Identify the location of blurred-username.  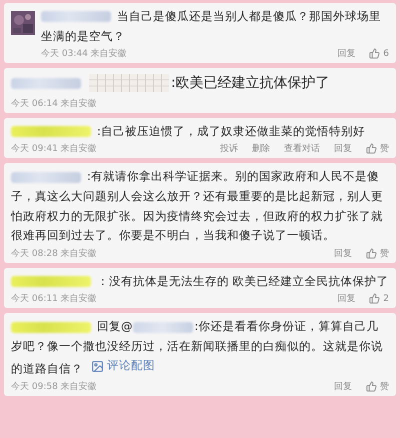
(162, 327).